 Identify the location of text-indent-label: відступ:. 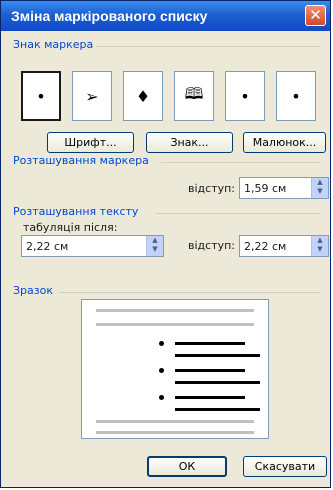
(212, 245).